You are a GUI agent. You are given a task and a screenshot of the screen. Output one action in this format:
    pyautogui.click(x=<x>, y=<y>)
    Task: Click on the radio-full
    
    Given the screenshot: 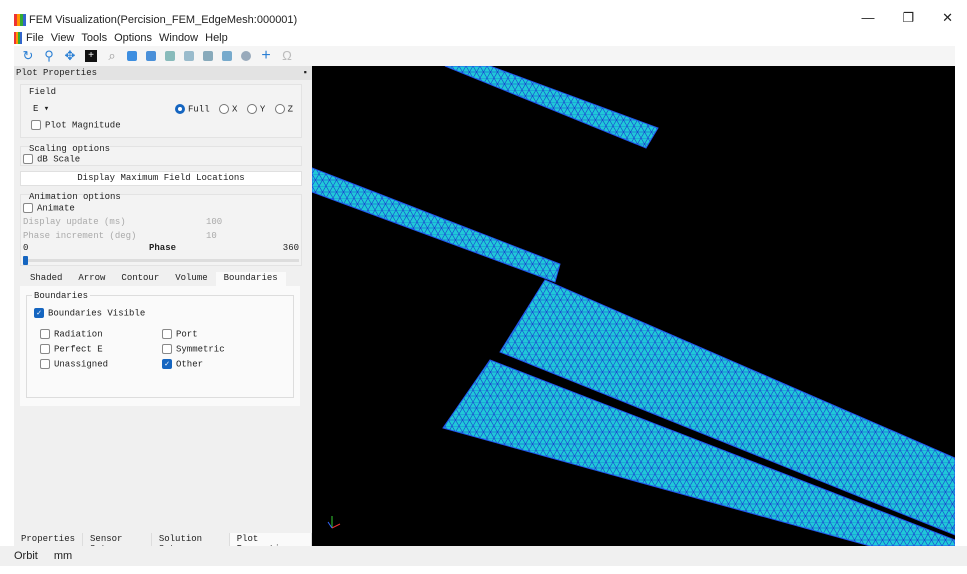 What is the action you would take?
    pyautogui.click(x=180, y=109)
    